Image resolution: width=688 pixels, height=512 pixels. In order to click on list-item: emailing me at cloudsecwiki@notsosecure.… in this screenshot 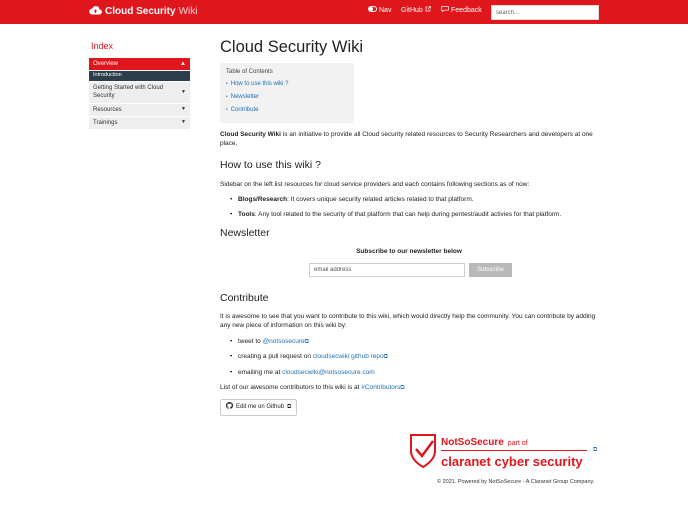, I will do `click(414, 373)`.